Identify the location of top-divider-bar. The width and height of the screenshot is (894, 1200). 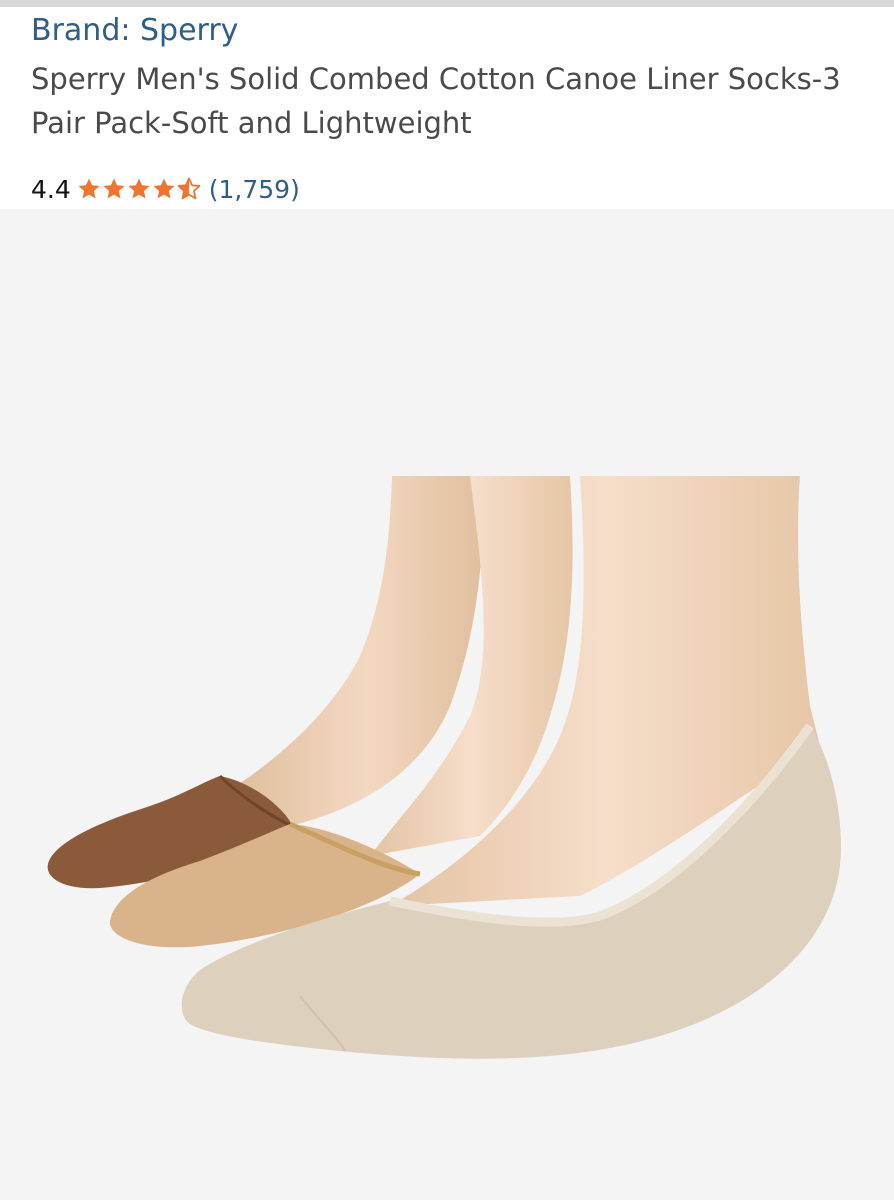
(447, 3).